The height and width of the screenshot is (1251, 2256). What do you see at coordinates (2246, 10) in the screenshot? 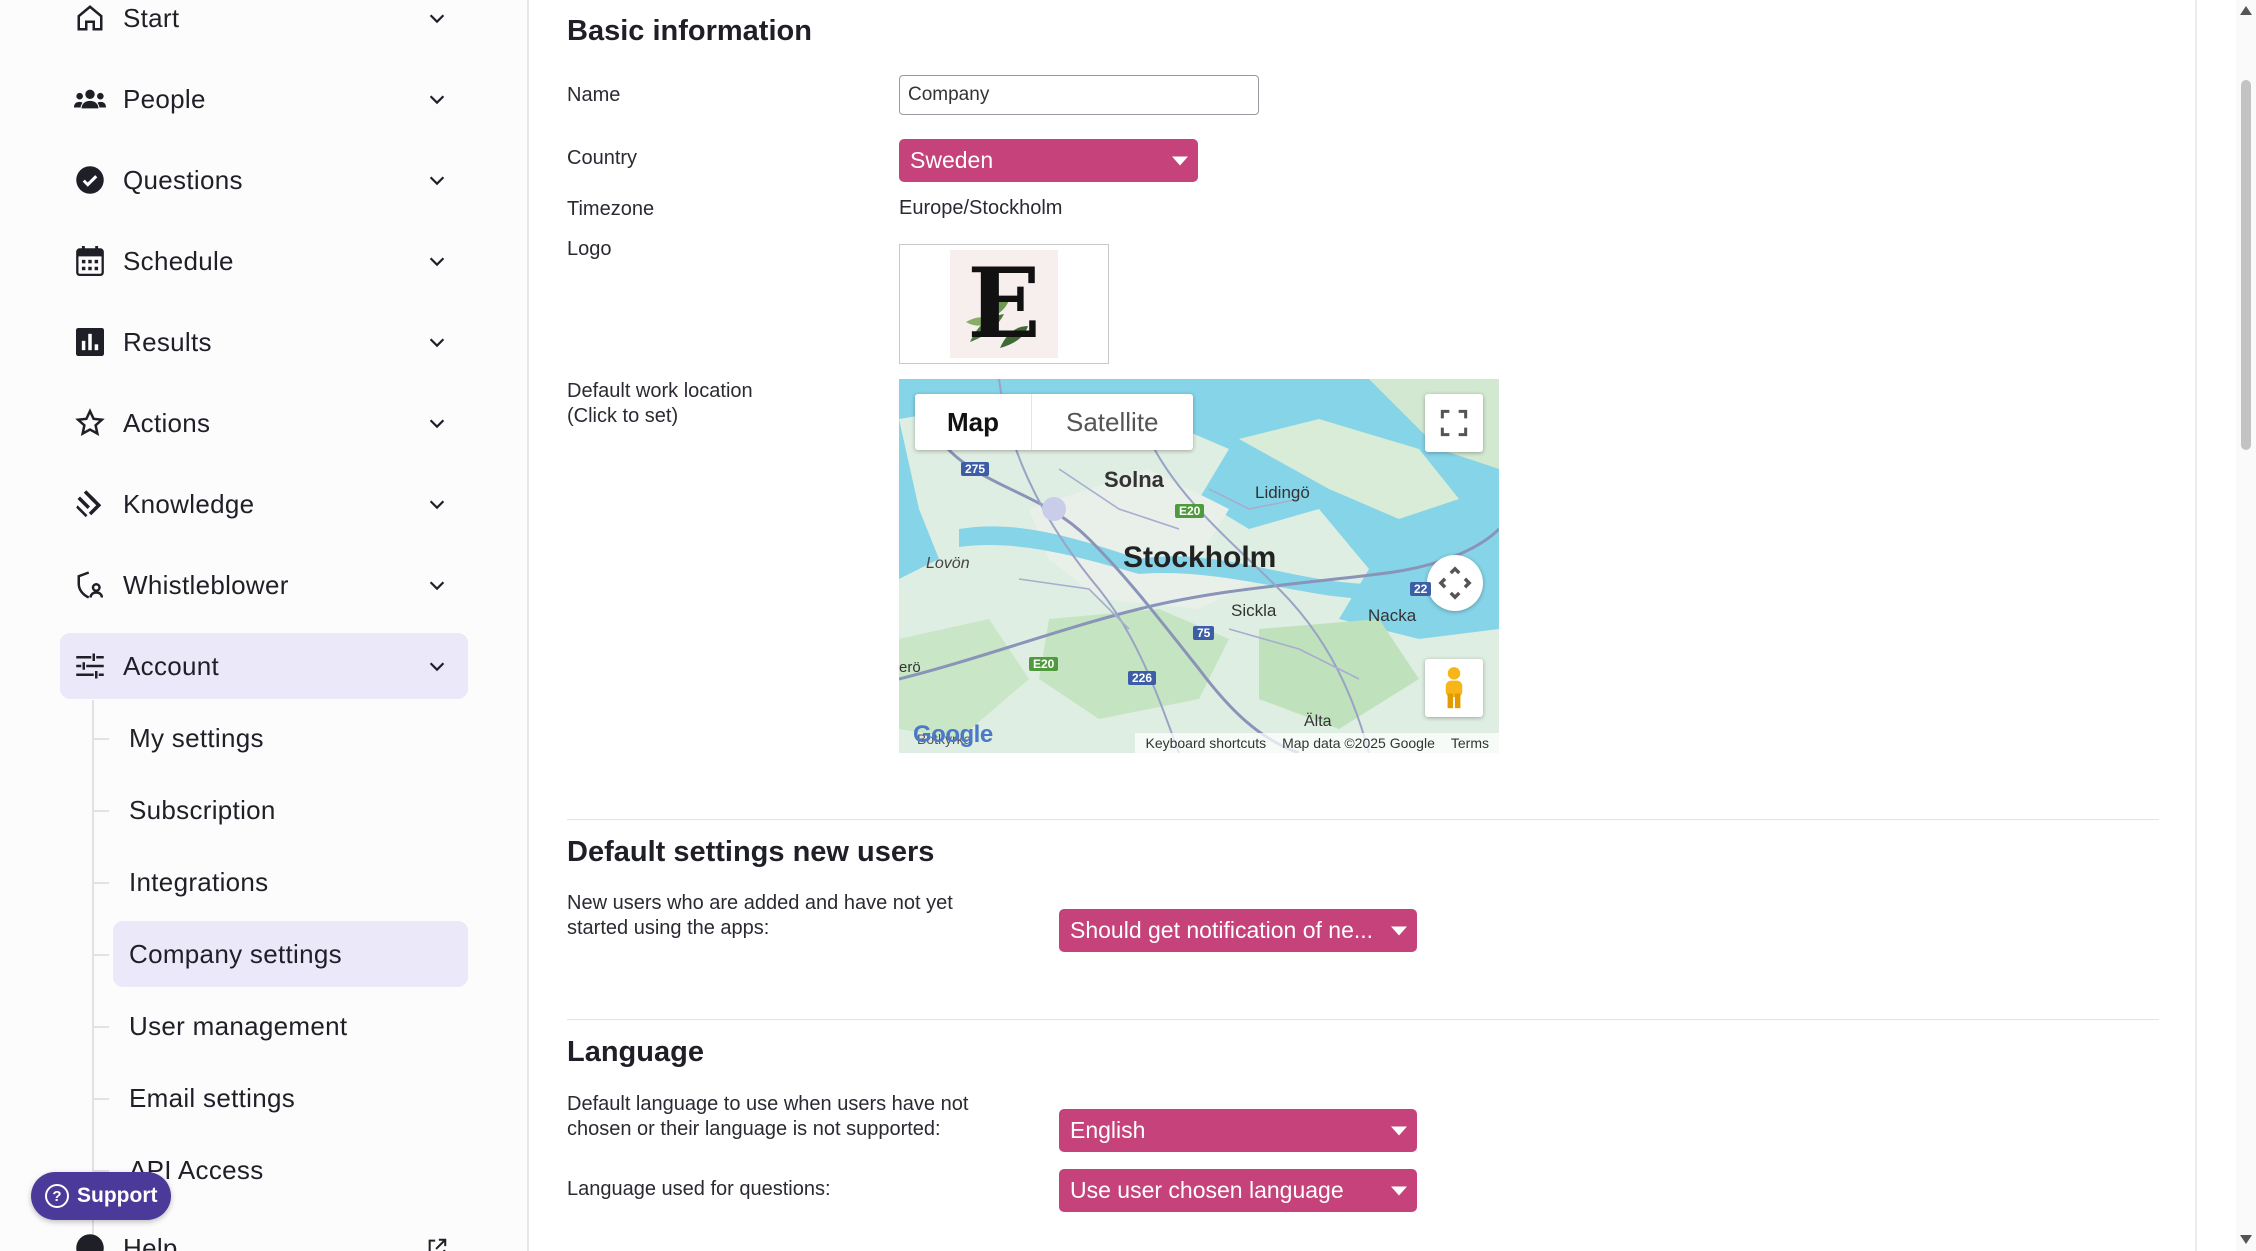
I see `scroll-up-arrow-icon` at bounding box center [2246, 10].